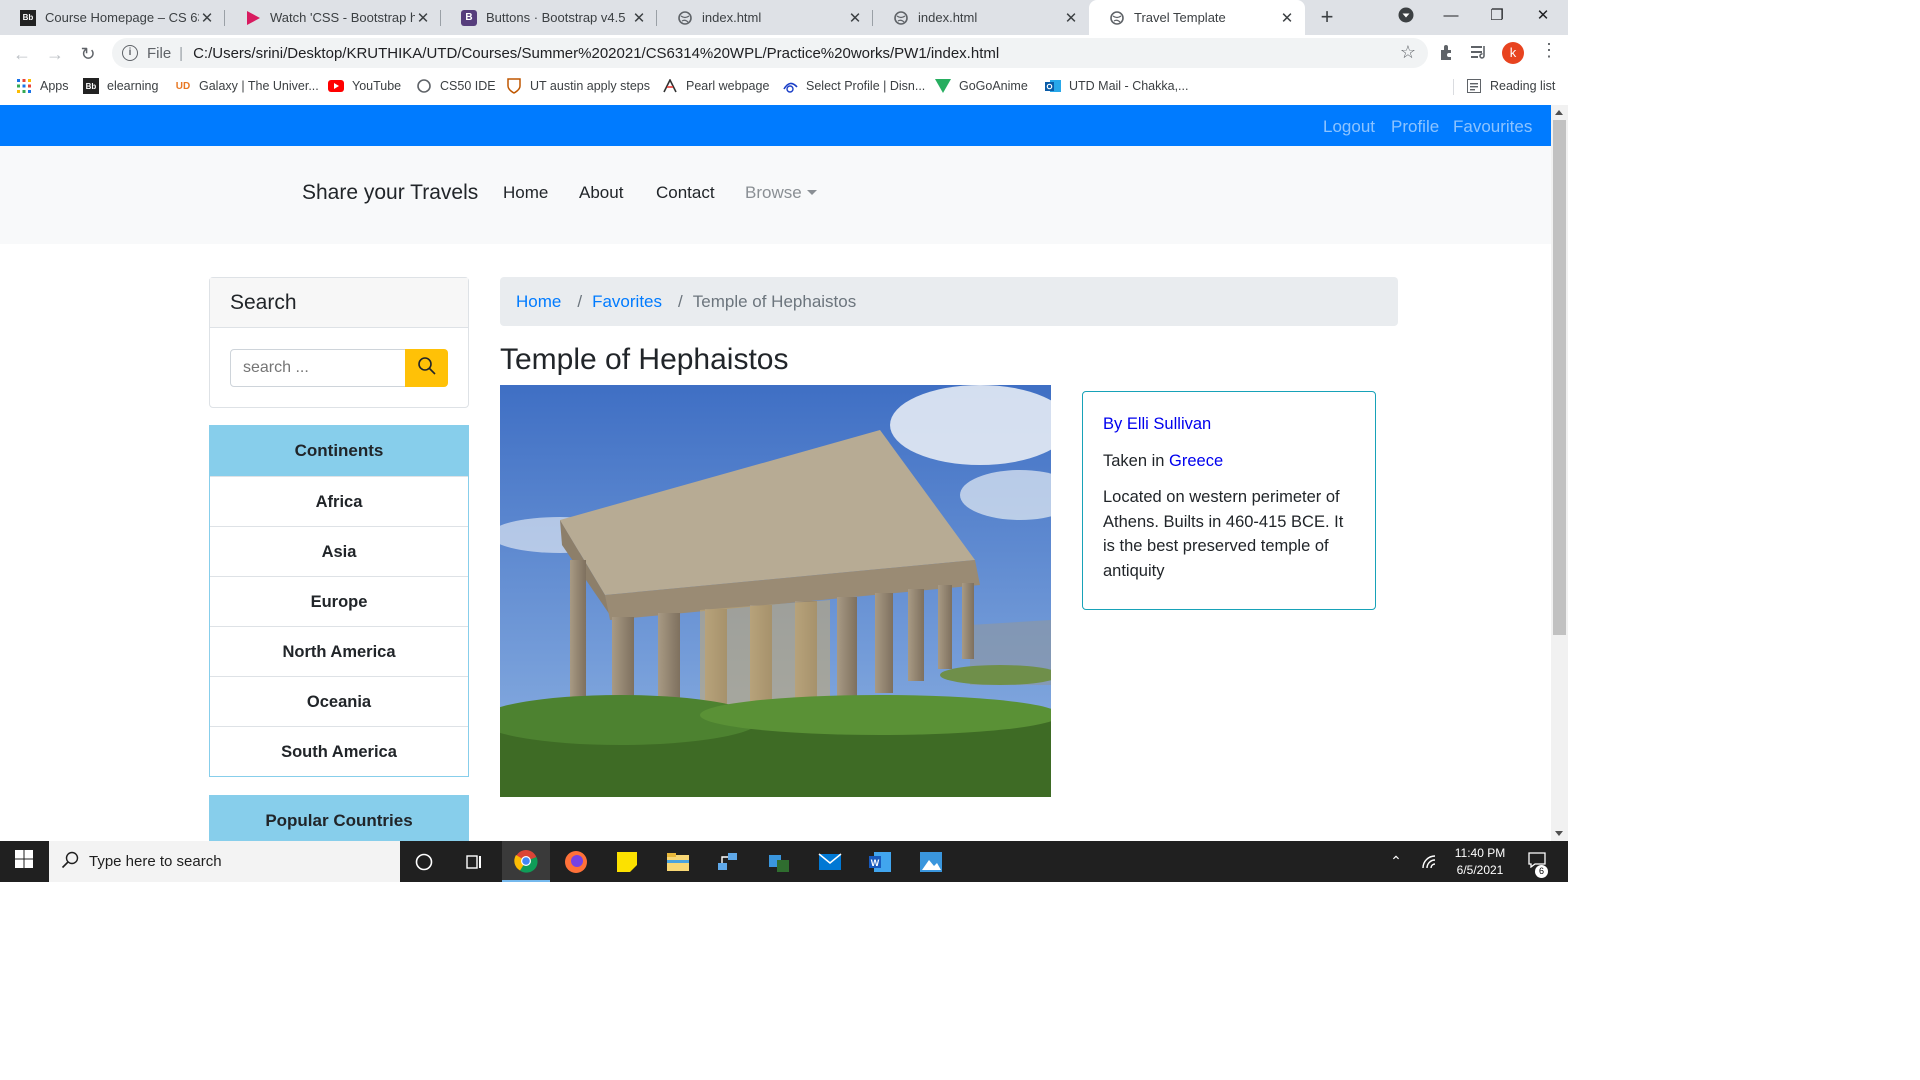 This screenshot has width=1920, height=1080. Describe the element at coordinates (1559, 833) in the screenshot. I see `scroll-down-icon` at that location.